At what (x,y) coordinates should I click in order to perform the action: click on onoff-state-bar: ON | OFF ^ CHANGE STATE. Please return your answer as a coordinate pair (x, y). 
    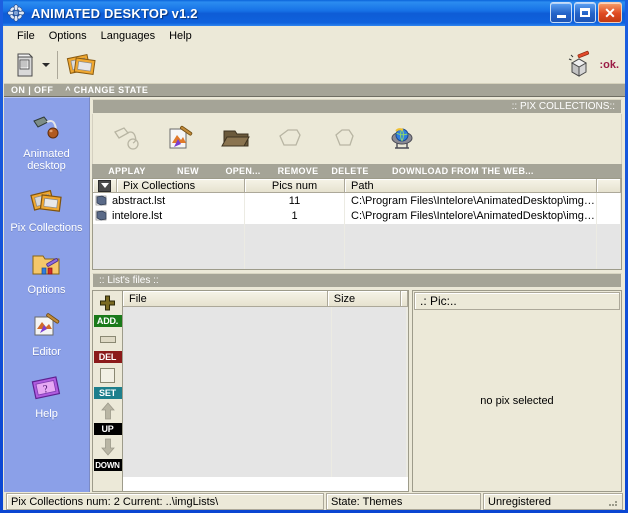
    Looking at the image, I should click on (314, 90).